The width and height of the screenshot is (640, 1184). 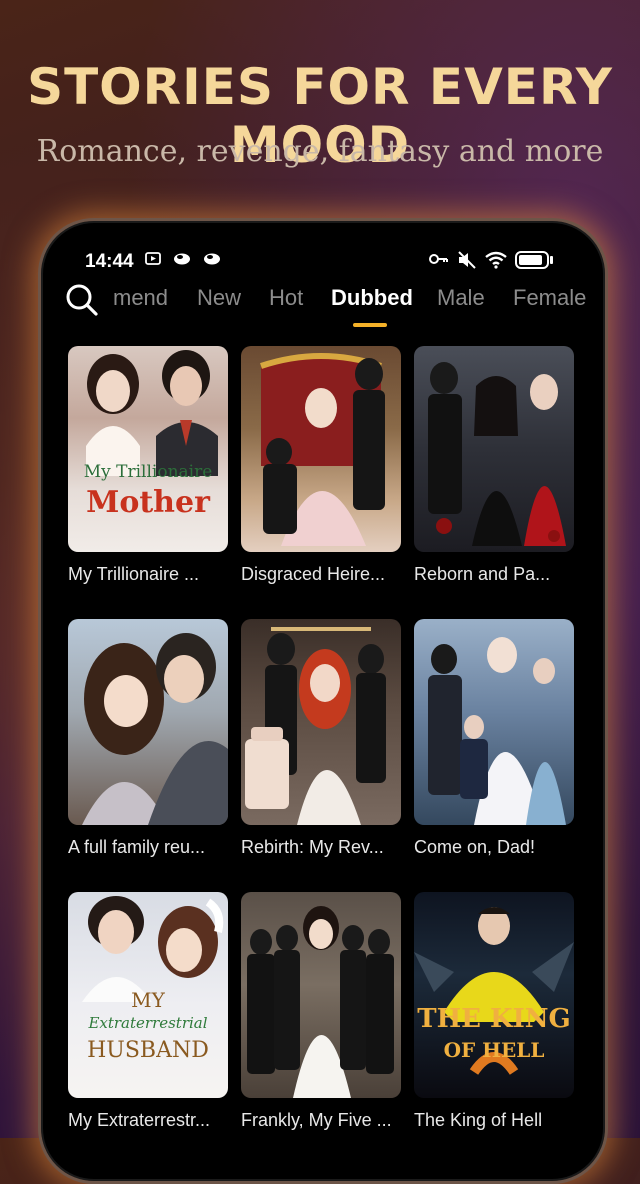 What do you see at coordinates (148, 1050) in the screenshot?
I see `poster-title: HUSBAND` at bounding box center [148, 1050].